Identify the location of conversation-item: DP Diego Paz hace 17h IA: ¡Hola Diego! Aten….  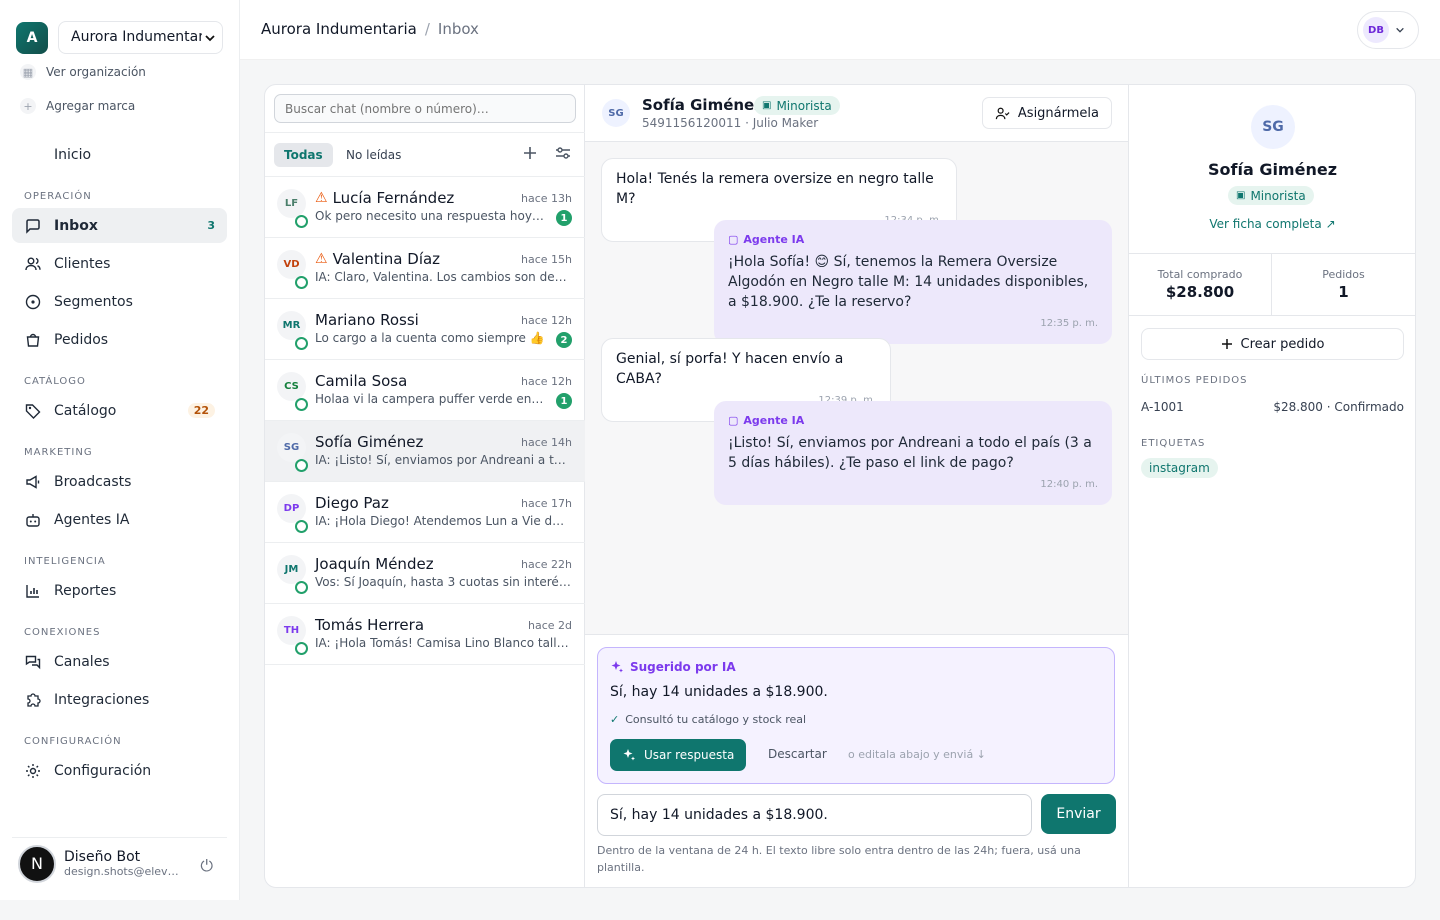
(425, 512).